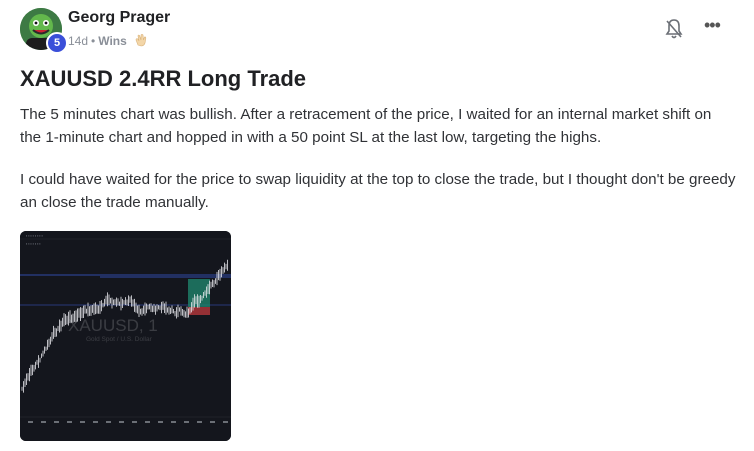  I want to click on author-name: Georg Prager, so click(119, 18).